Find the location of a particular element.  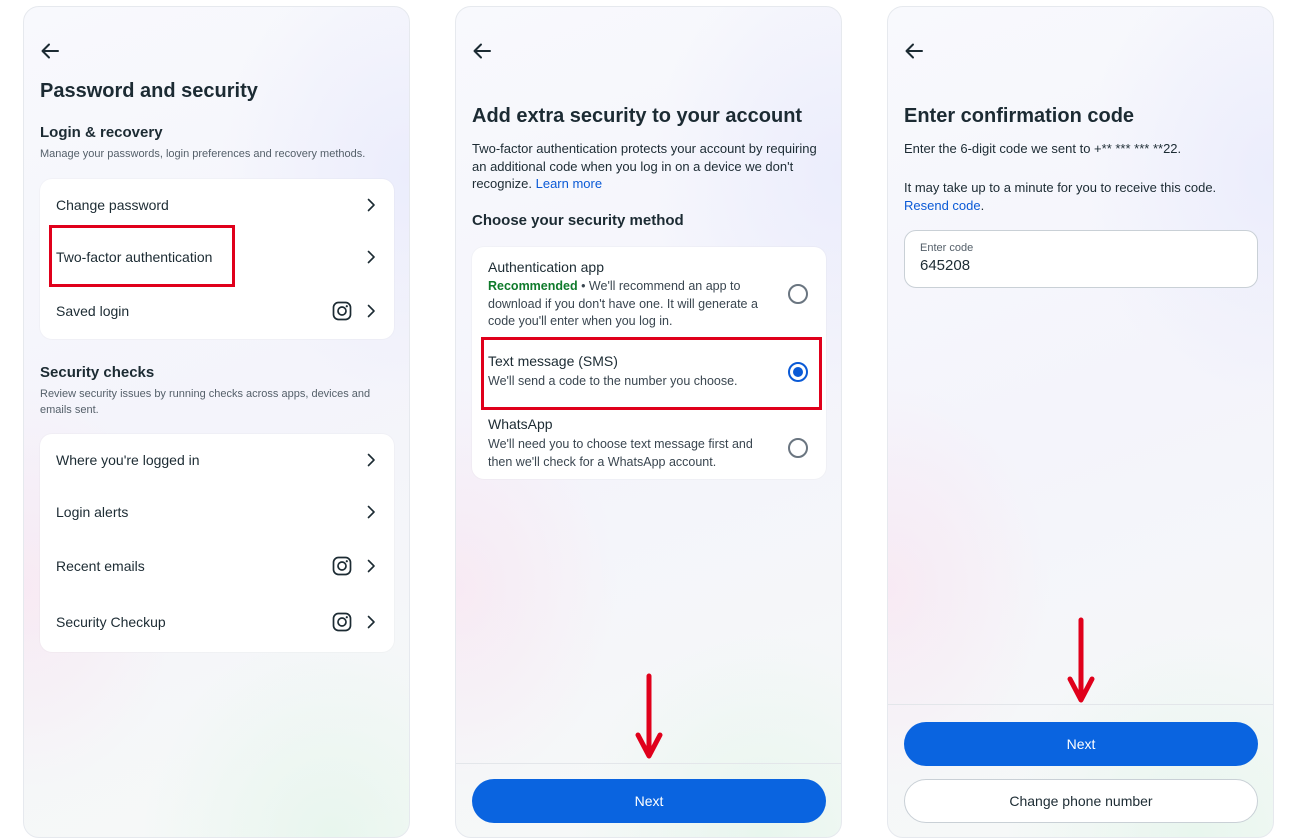

page-title: Add extra security to your account is located at coordinates (637, 116).